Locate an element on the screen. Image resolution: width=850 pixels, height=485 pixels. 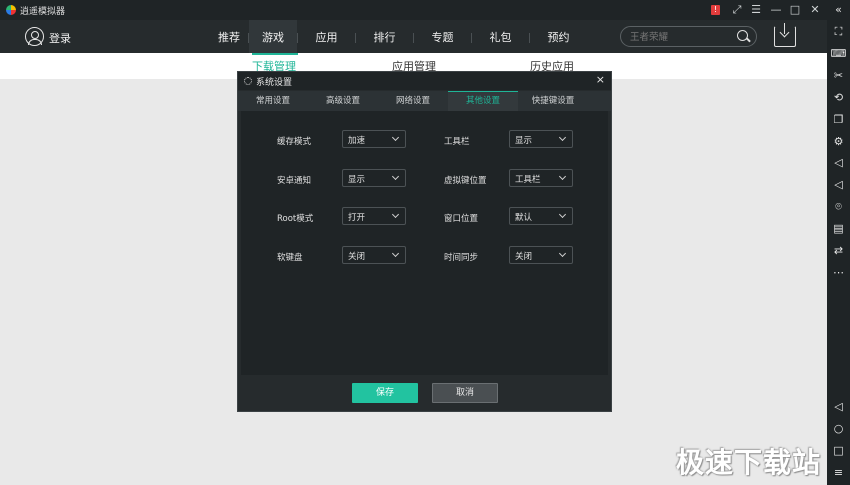
more-icon: ⋯ is located at coordinates (838, 273).